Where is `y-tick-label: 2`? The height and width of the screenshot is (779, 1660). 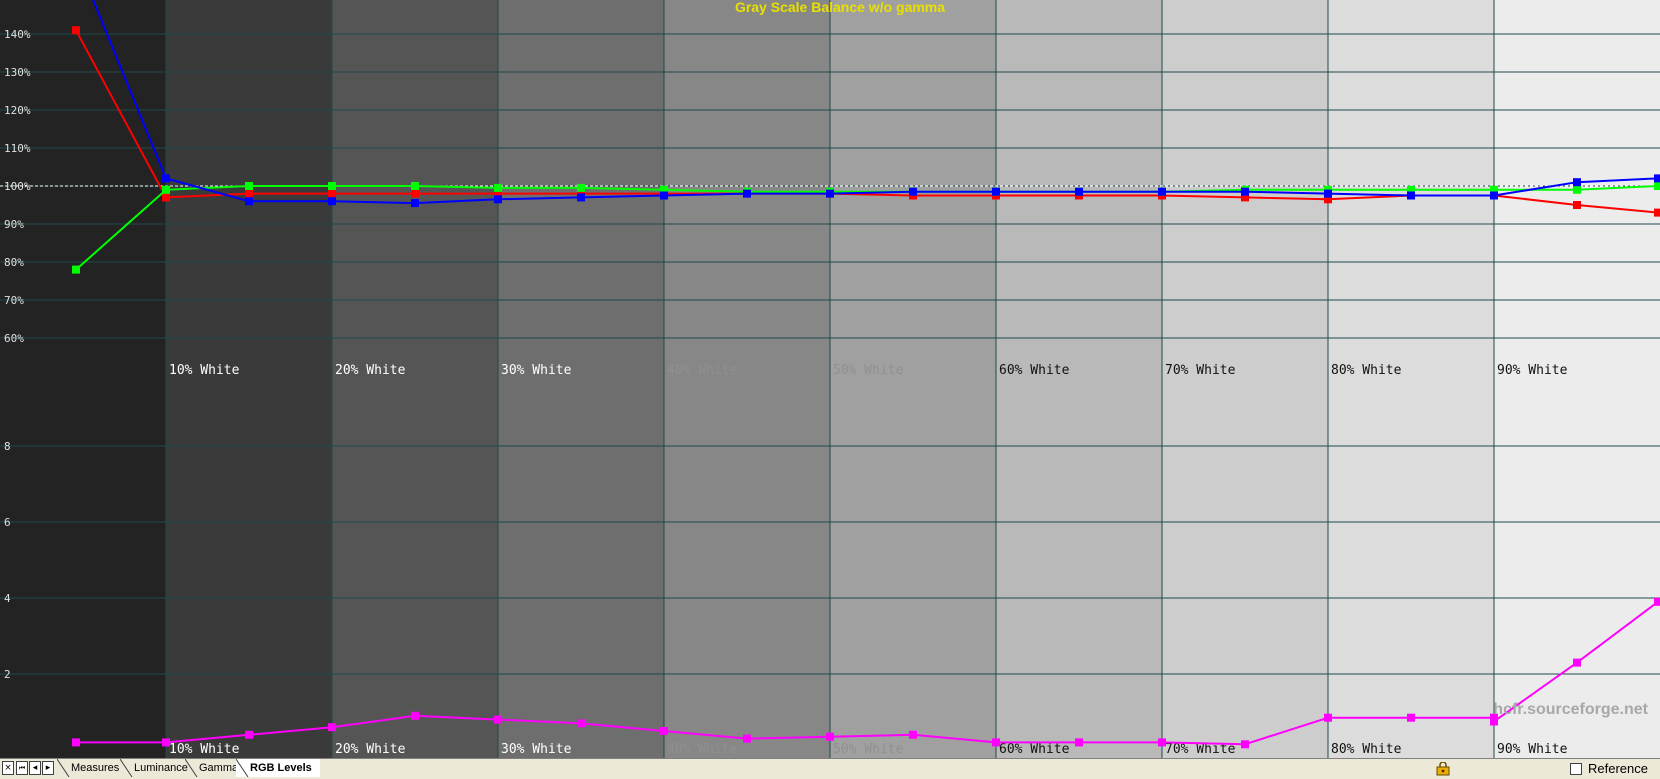 y-tick-label: 2 is located at coordinates (7, 674).